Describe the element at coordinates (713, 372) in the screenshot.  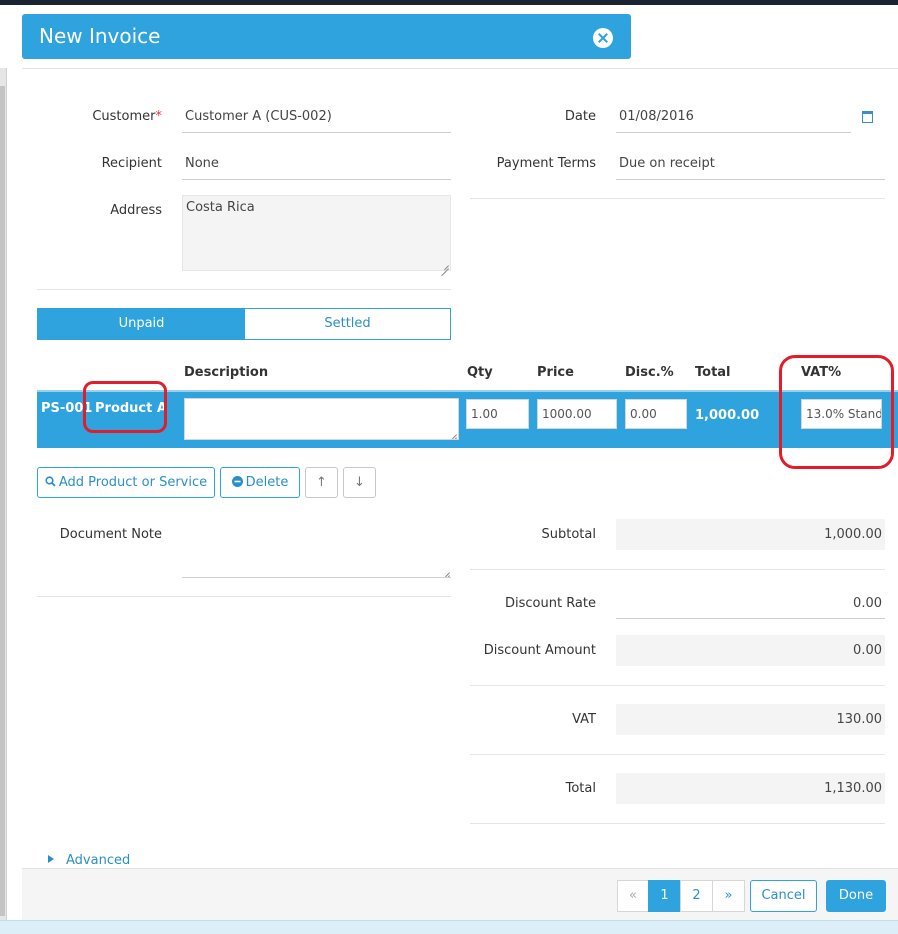
I see `col-total-header: Total` at that location.